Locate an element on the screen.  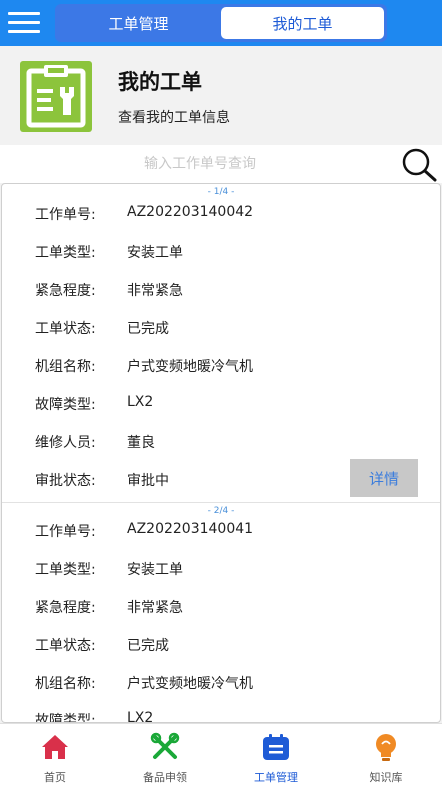
field-label: 审批状态: is located at coordinates (65, 481).